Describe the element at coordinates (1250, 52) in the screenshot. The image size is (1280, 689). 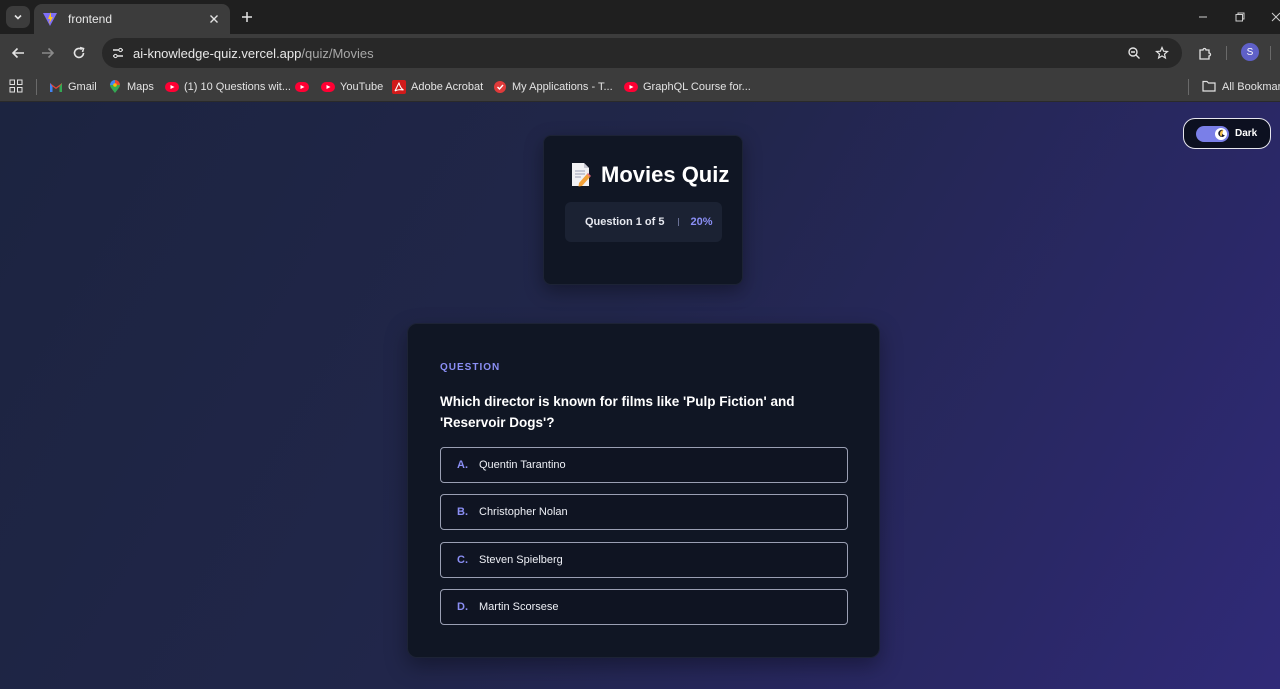
I see `profile-avatar: S` at that location.